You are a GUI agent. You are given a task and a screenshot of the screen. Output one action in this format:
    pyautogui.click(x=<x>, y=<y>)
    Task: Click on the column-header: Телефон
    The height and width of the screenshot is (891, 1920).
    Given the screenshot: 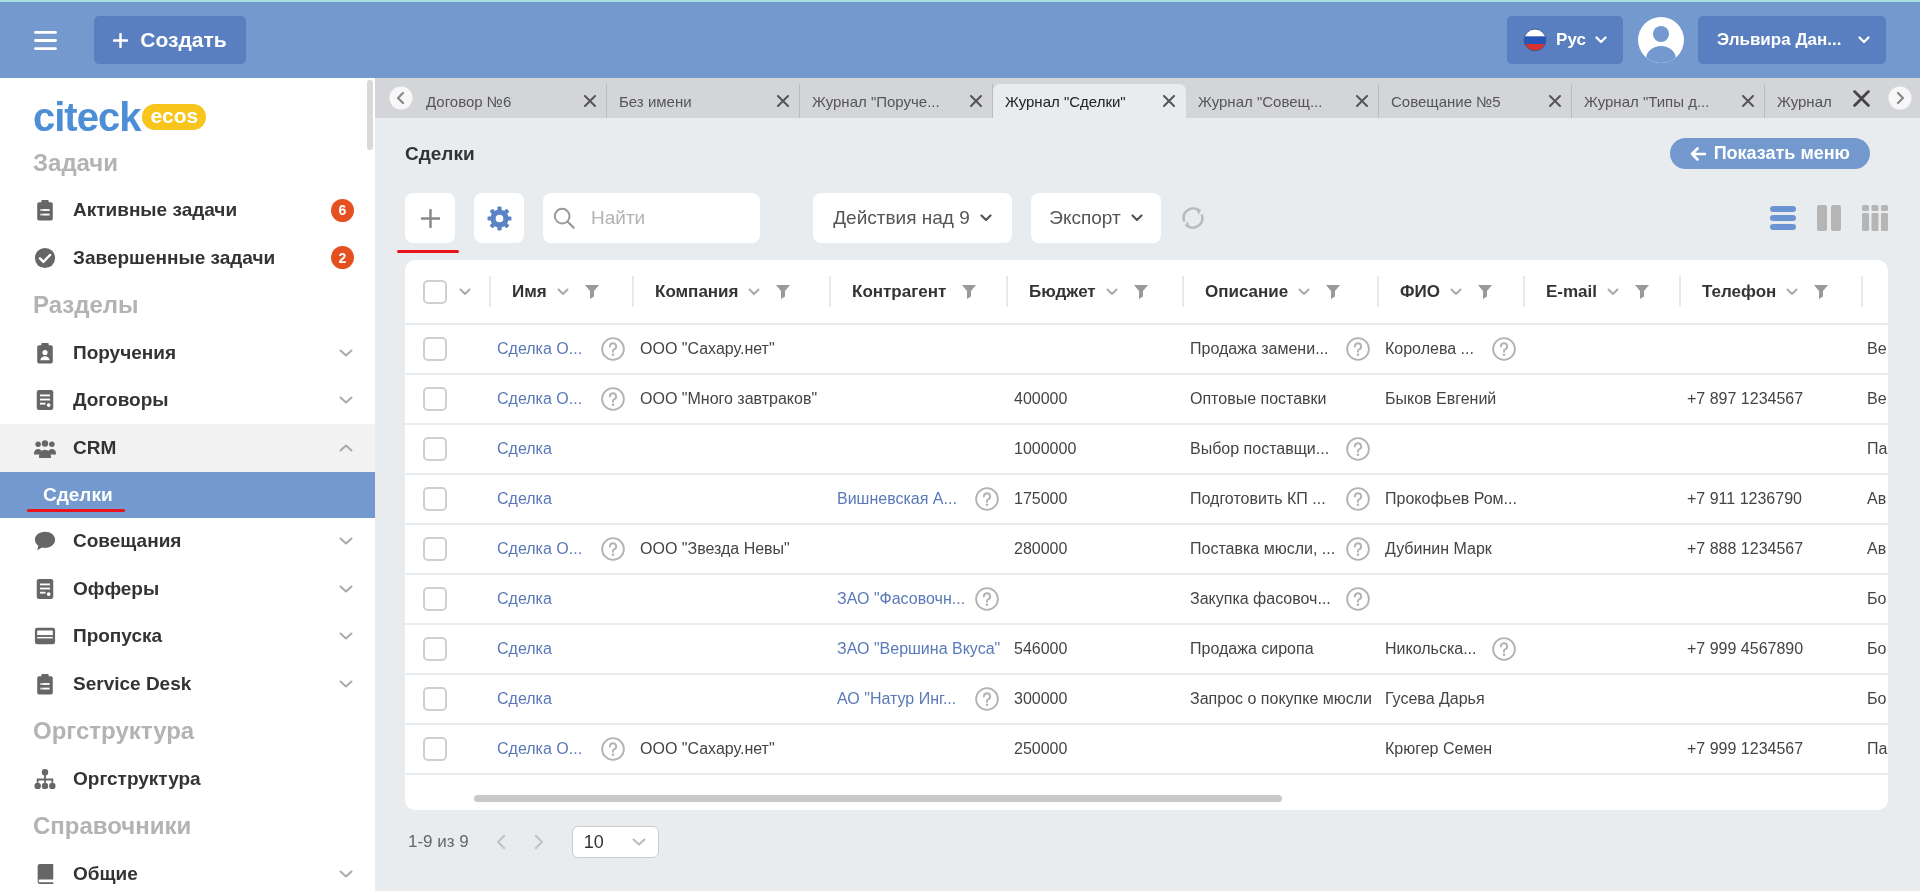 What is the action you would take?
    pyautogui.click(x=1739, y=291)
    